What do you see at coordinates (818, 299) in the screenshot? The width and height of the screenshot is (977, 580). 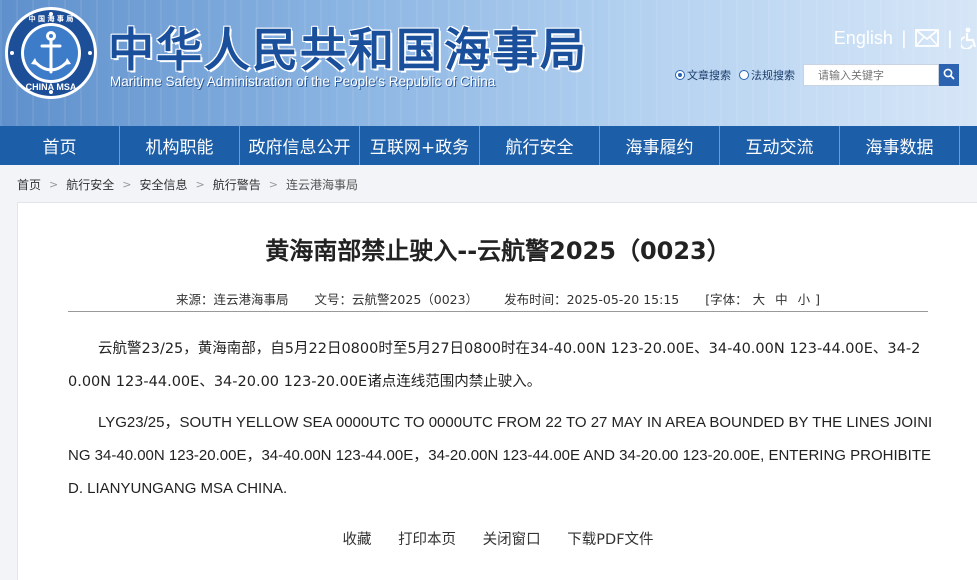 I see `font-size-close: ]` at bounding box center [818, 299].